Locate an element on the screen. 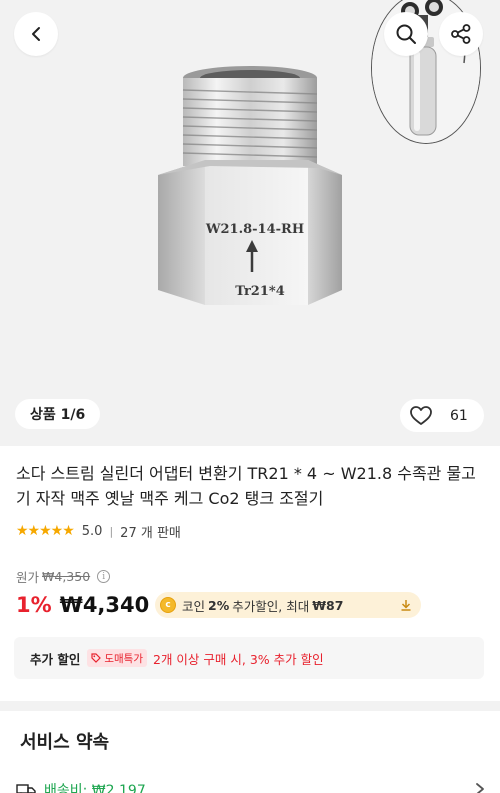  extra-discount-box: 추가 할인 도매특가 2개 이상 구매 시, 3% 추가 할인 is located at coordinates (249, 658).